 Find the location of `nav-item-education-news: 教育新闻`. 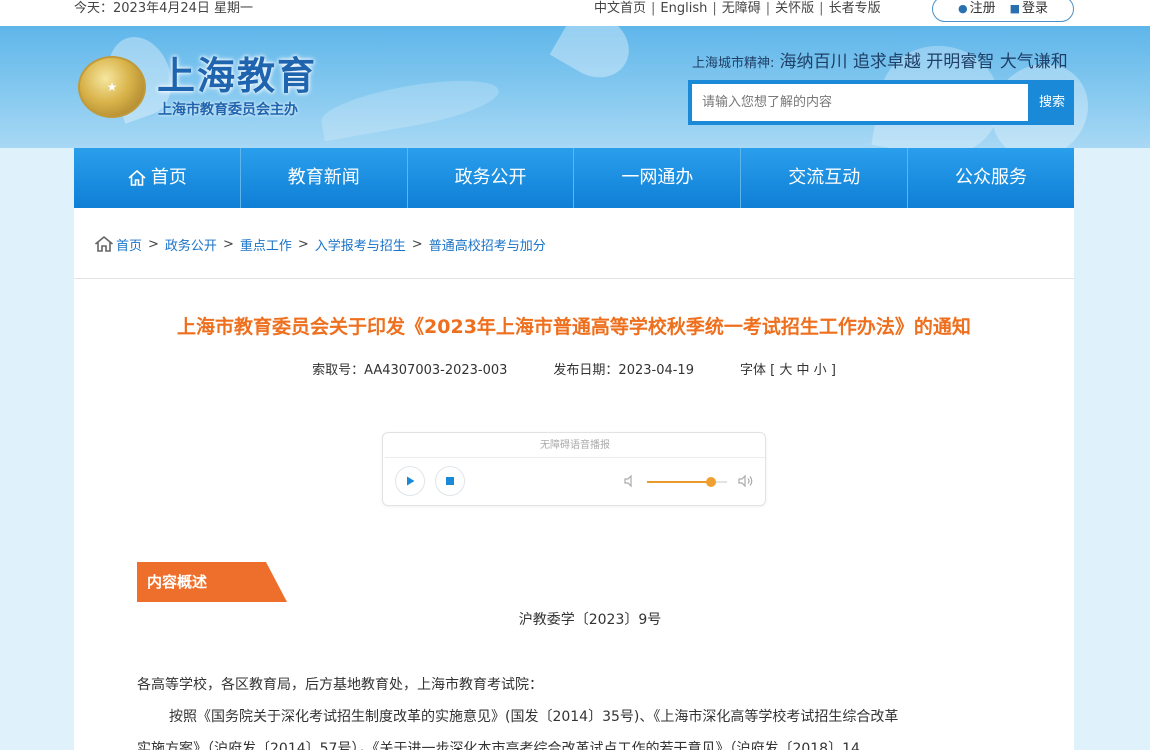

nav-item-education-news: 教育新闻 is located at coordinates (324, 178).